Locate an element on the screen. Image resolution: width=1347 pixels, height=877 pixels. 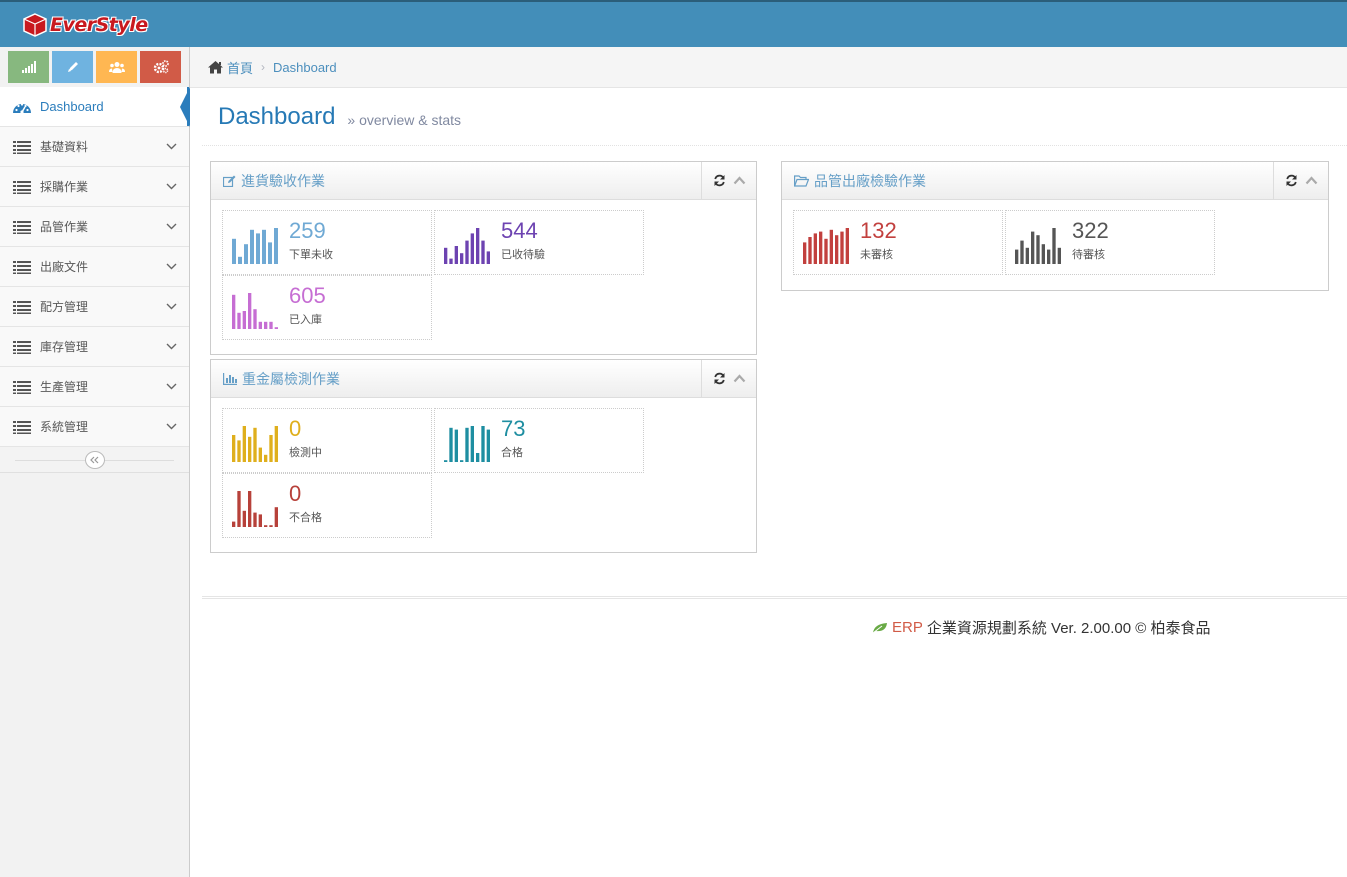
stat-value: 73 is located at coordinates (513, 428).